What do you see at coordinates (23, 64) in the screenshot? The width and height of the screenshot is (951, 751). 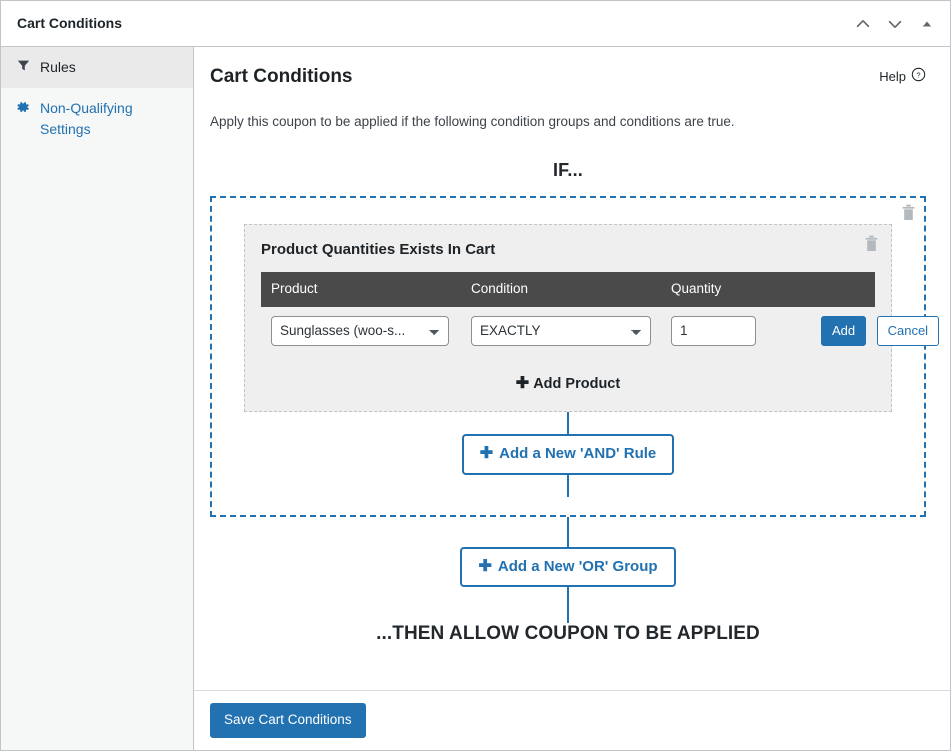 I see `funnel-icon` at bounding box center [23, 64].